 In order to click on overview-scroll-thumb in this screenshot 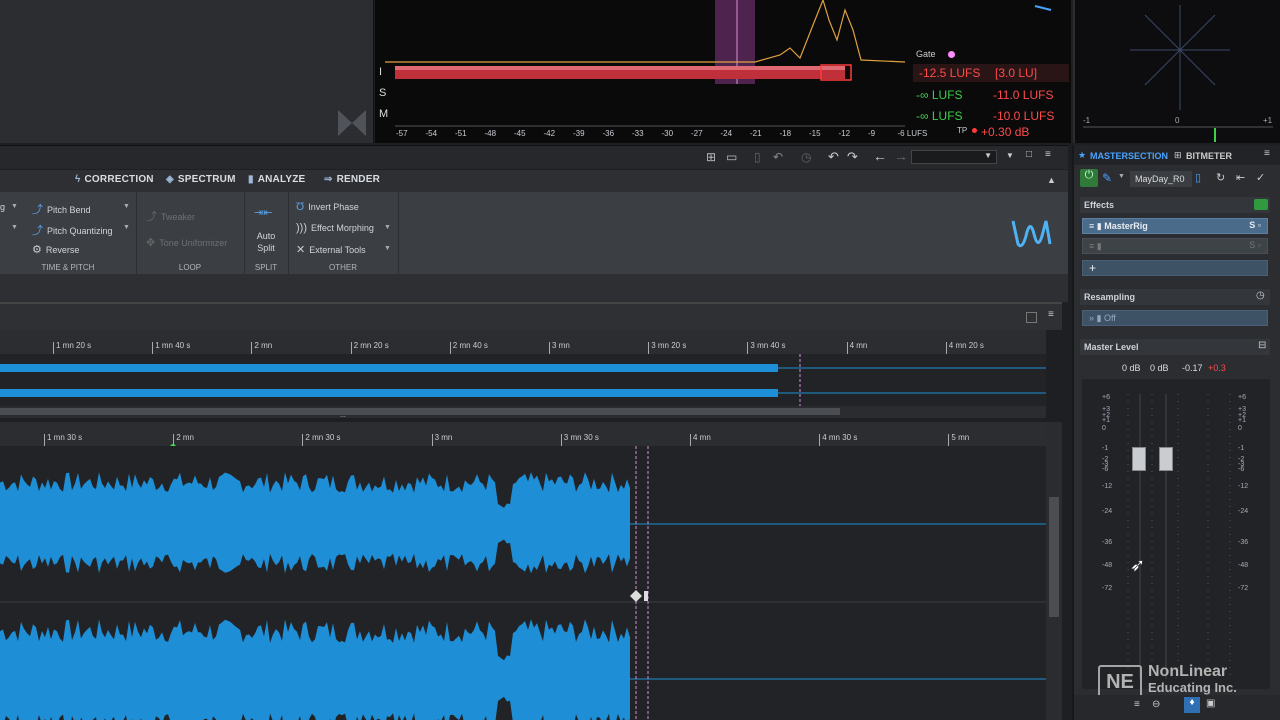, I will do `click(420, 411)`.